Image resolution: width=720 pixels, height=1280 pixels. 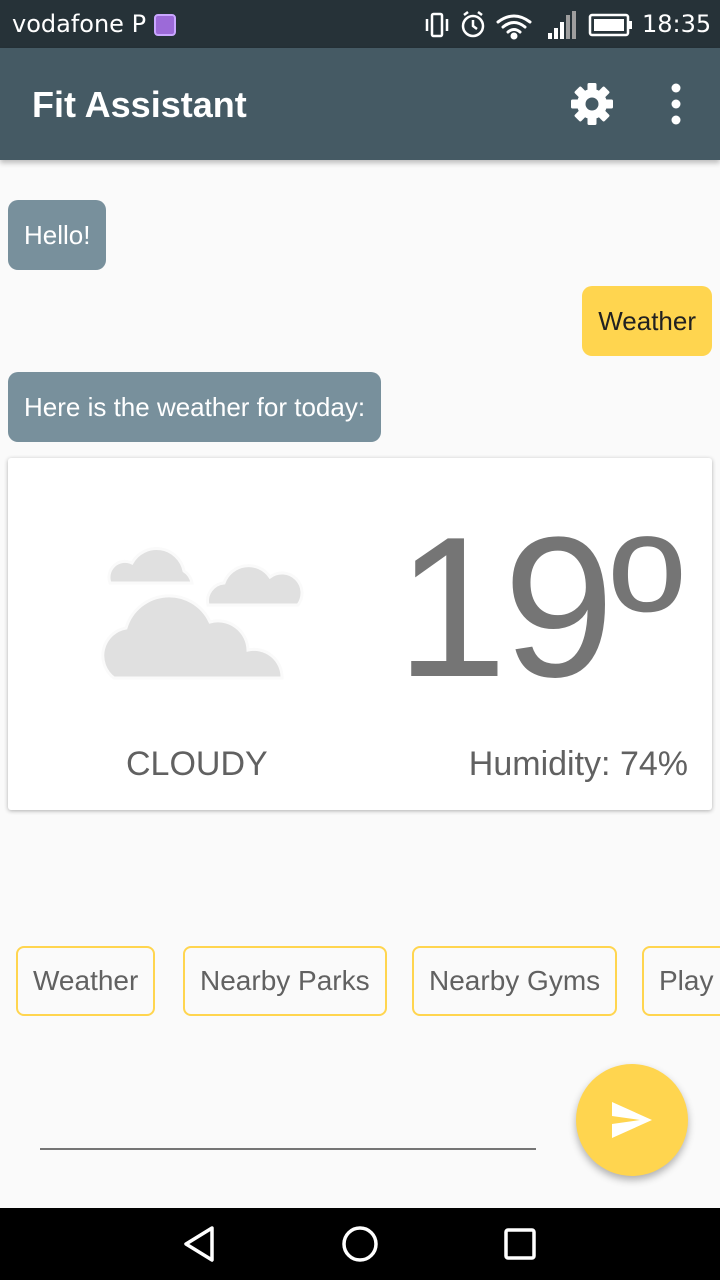 I want to click on bot-message: Here is the weather for today:, so click(x=195, y=407).